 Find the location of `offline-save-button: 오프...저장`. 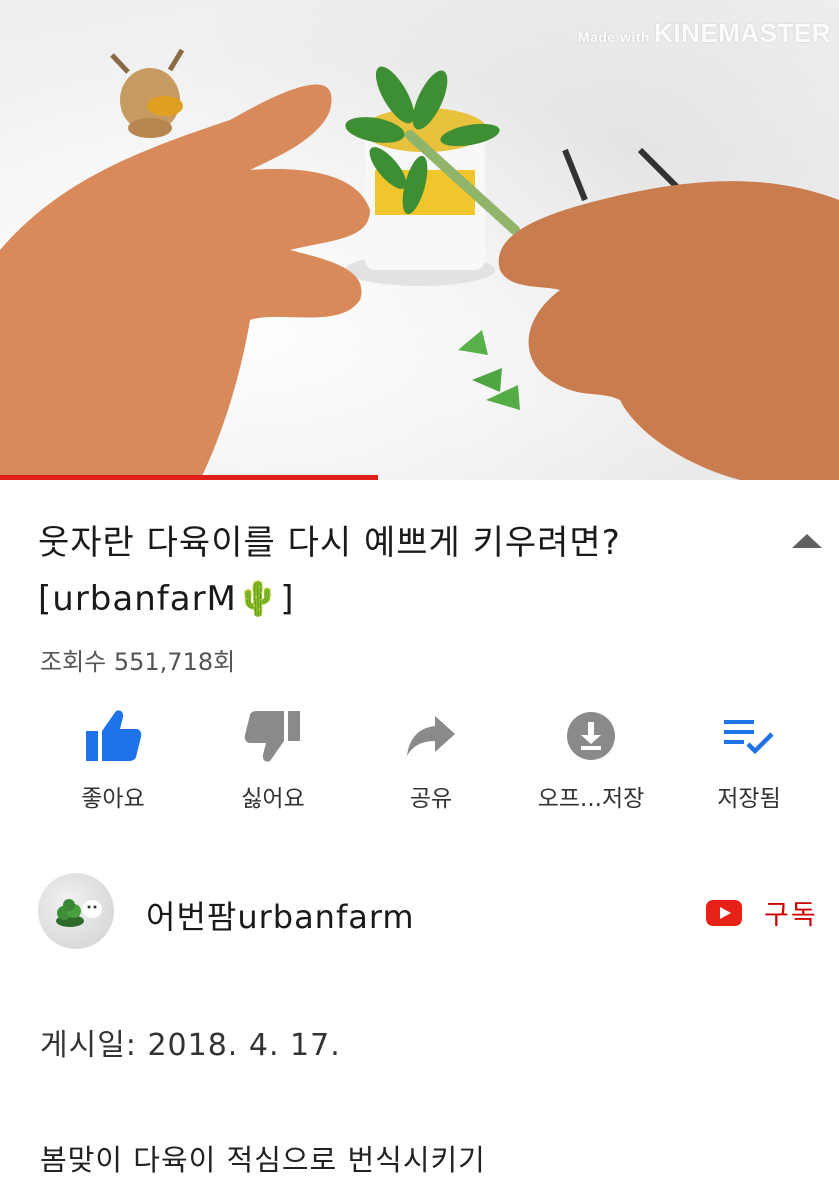

offline-save-button: 오프...저장 is located at coordinates (591, 759).